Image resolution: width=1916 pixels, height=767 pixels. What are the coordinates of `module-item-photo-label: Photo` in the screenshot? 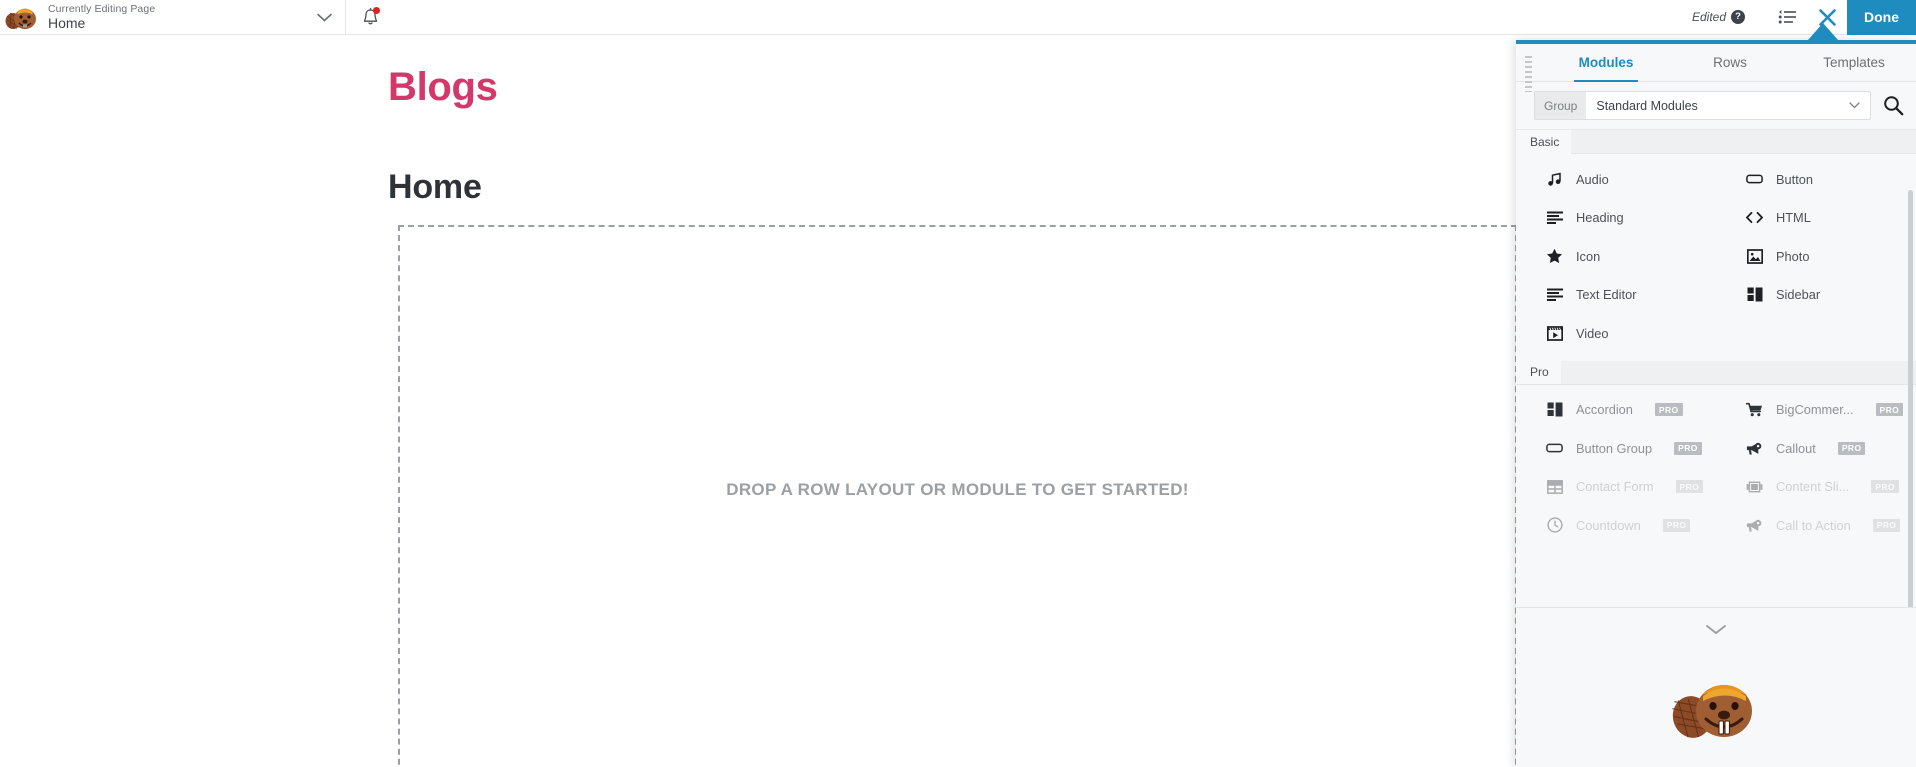 It's located at (1793, 256).